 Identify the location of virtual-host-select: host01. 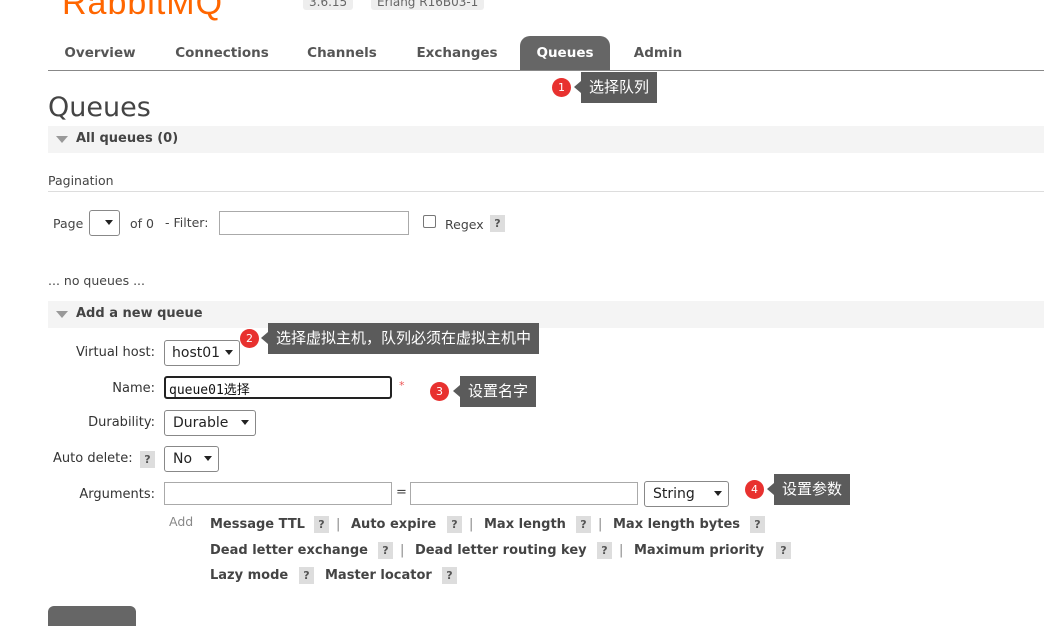
(202, 353).